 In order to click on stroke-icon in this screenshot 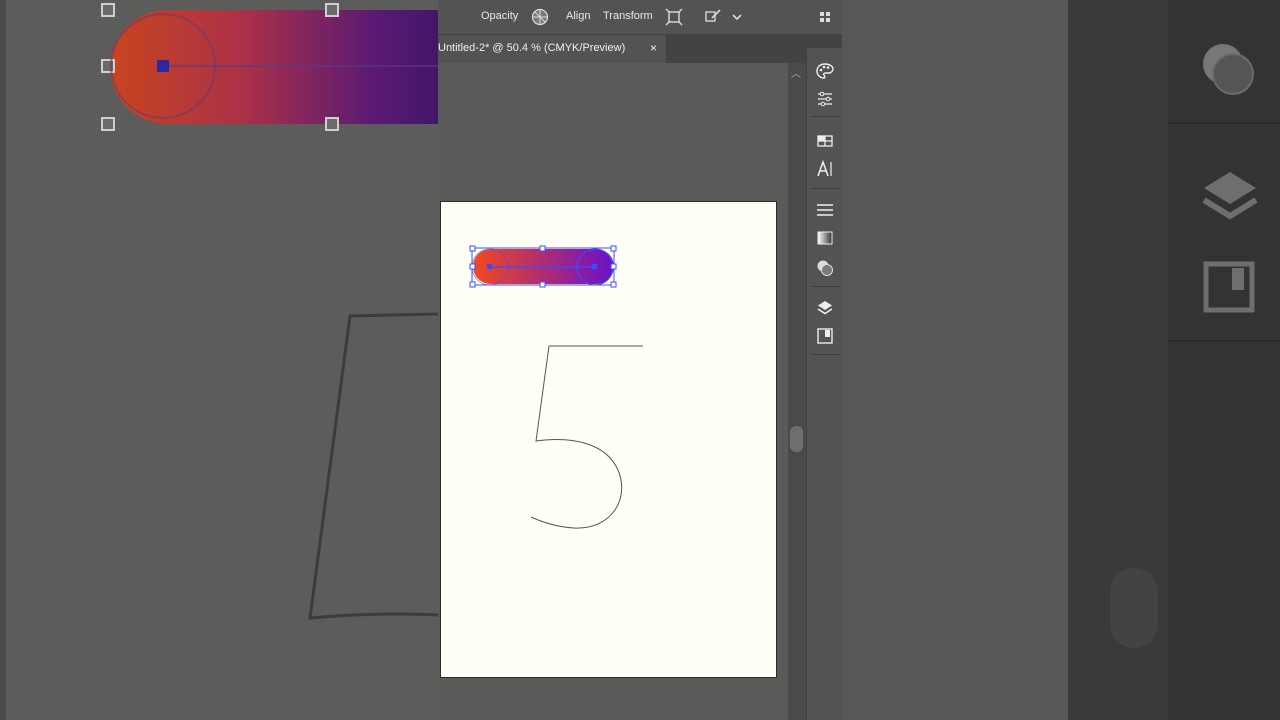, I will do `click(825, 210)`.